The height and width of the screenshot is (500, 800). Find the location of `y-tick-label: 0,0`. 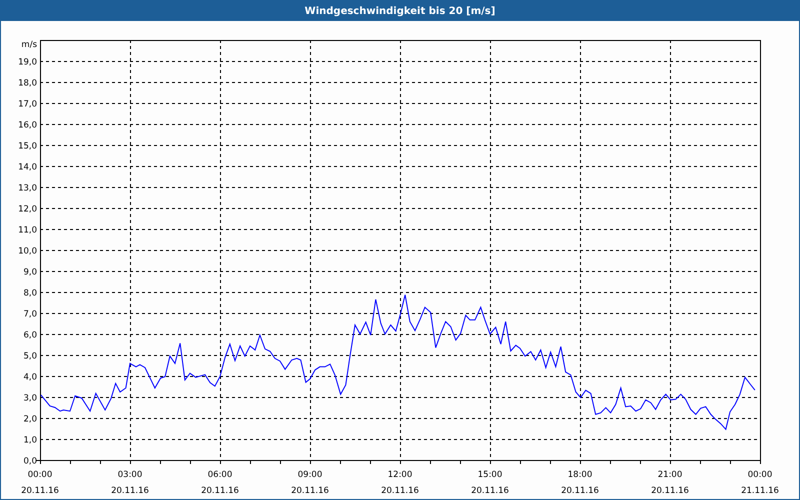

y-tick-label: 0,0 is located at coordinates (30, 461).